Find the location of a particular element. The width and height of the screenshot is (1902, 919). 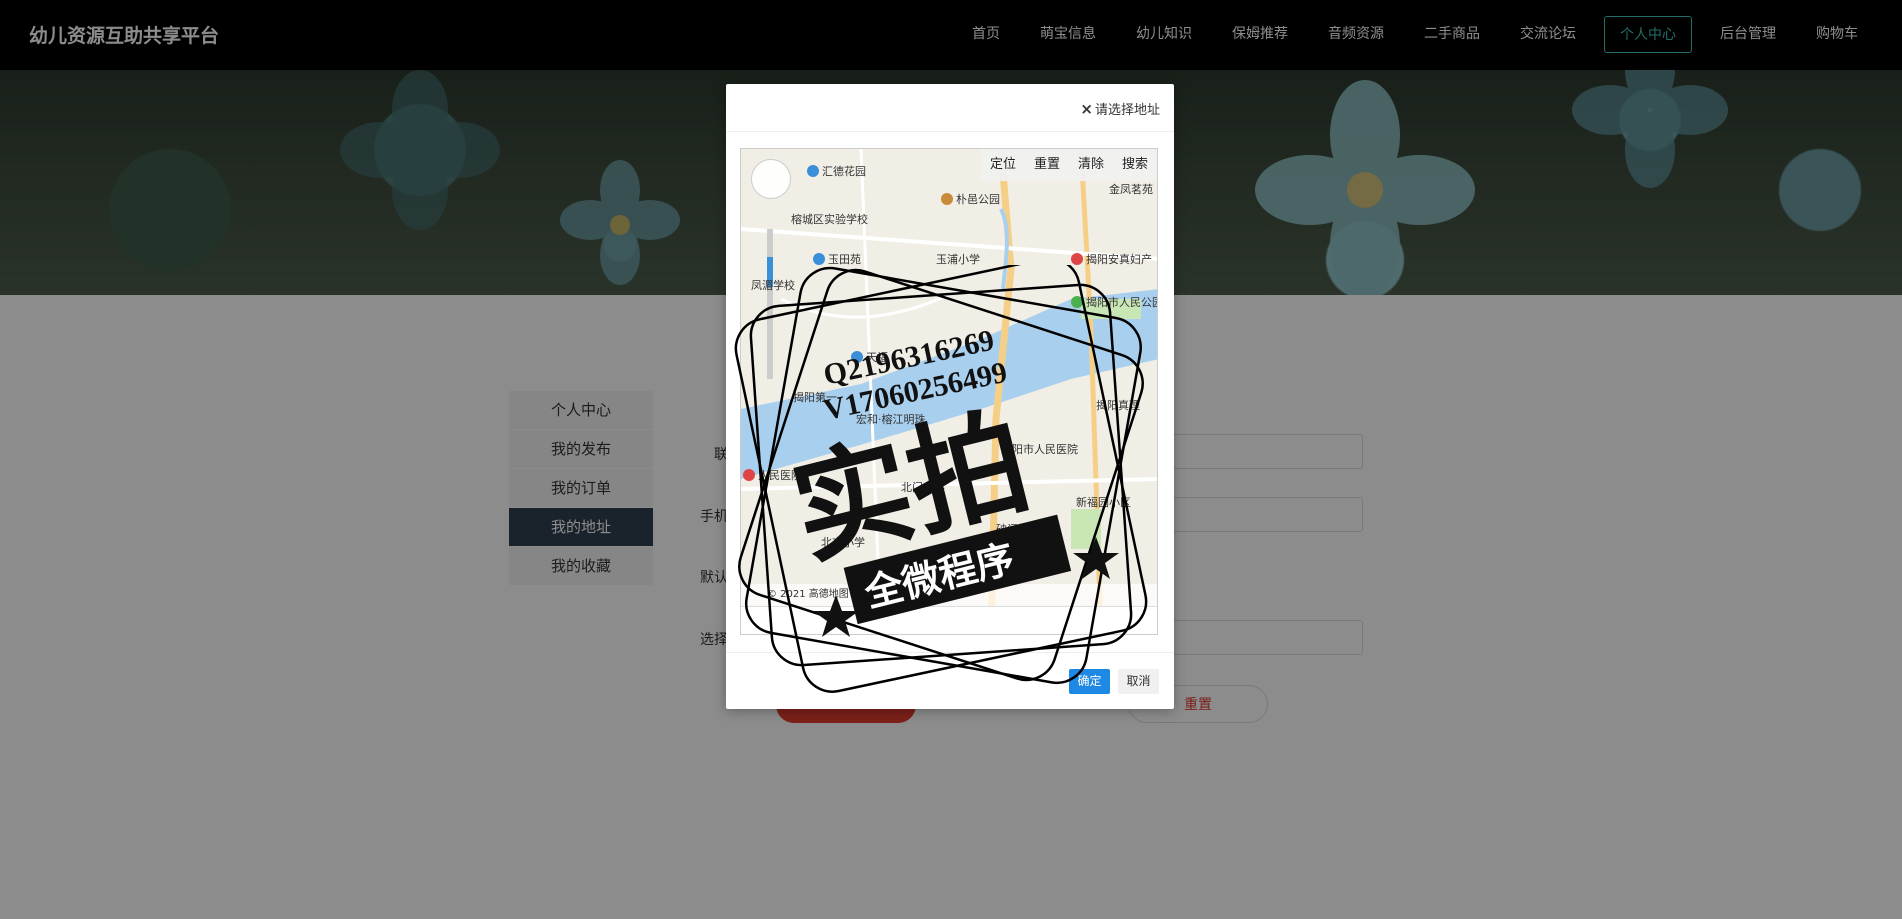

map-clear-button: 清除 is located at coordinates (1091, 165).